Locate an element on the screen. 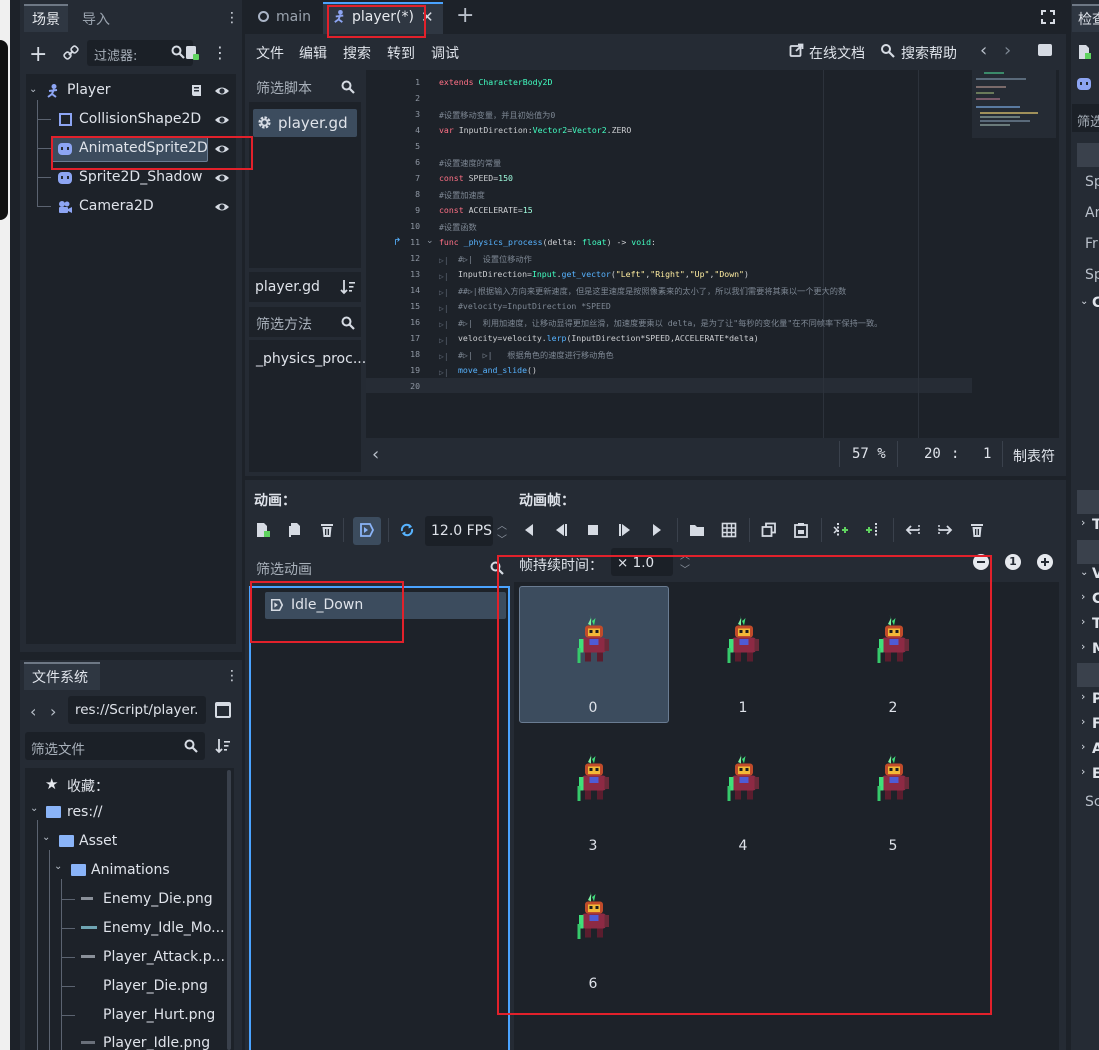 The image size is (1099, 1050). search-help-link: 搜索帮助 is located at coordinates (929, 53).